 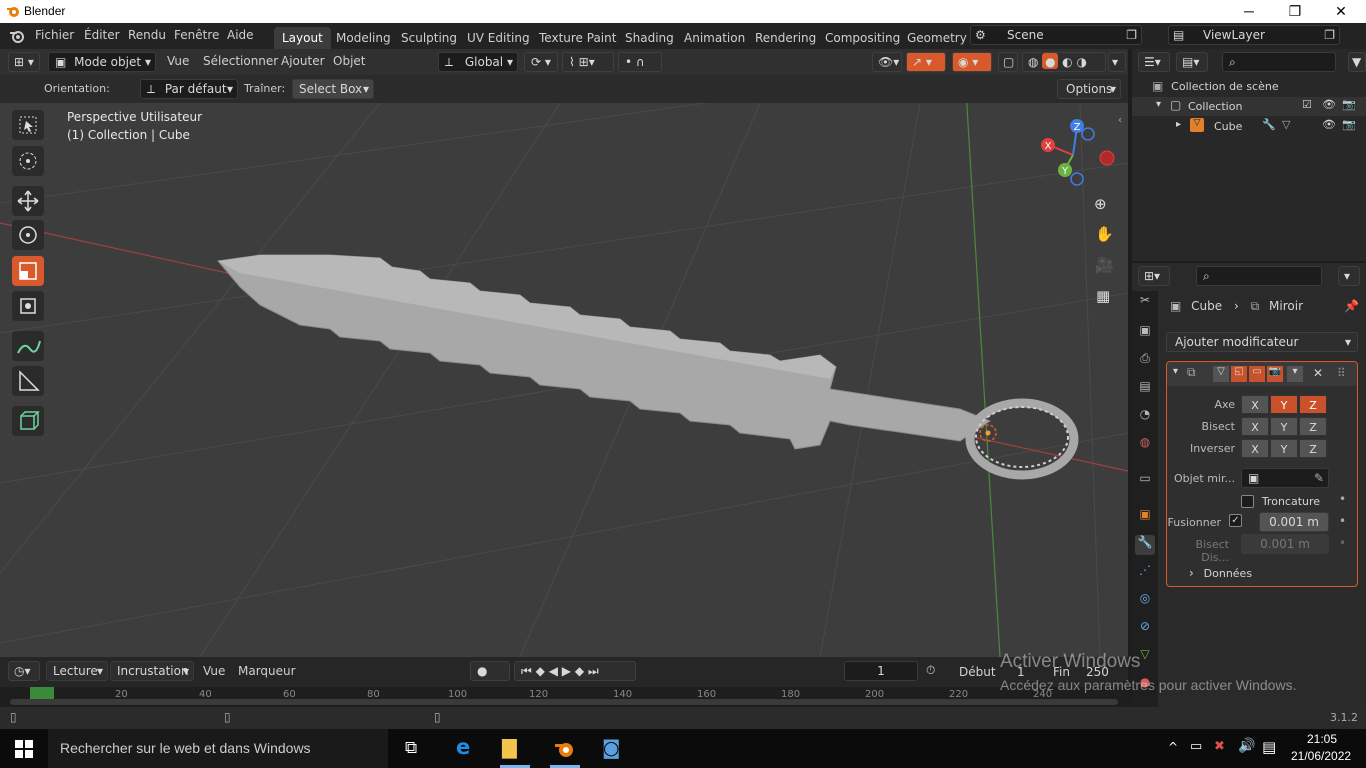 I want to click on tab-animation: Animation, so click(x=714, y=38).